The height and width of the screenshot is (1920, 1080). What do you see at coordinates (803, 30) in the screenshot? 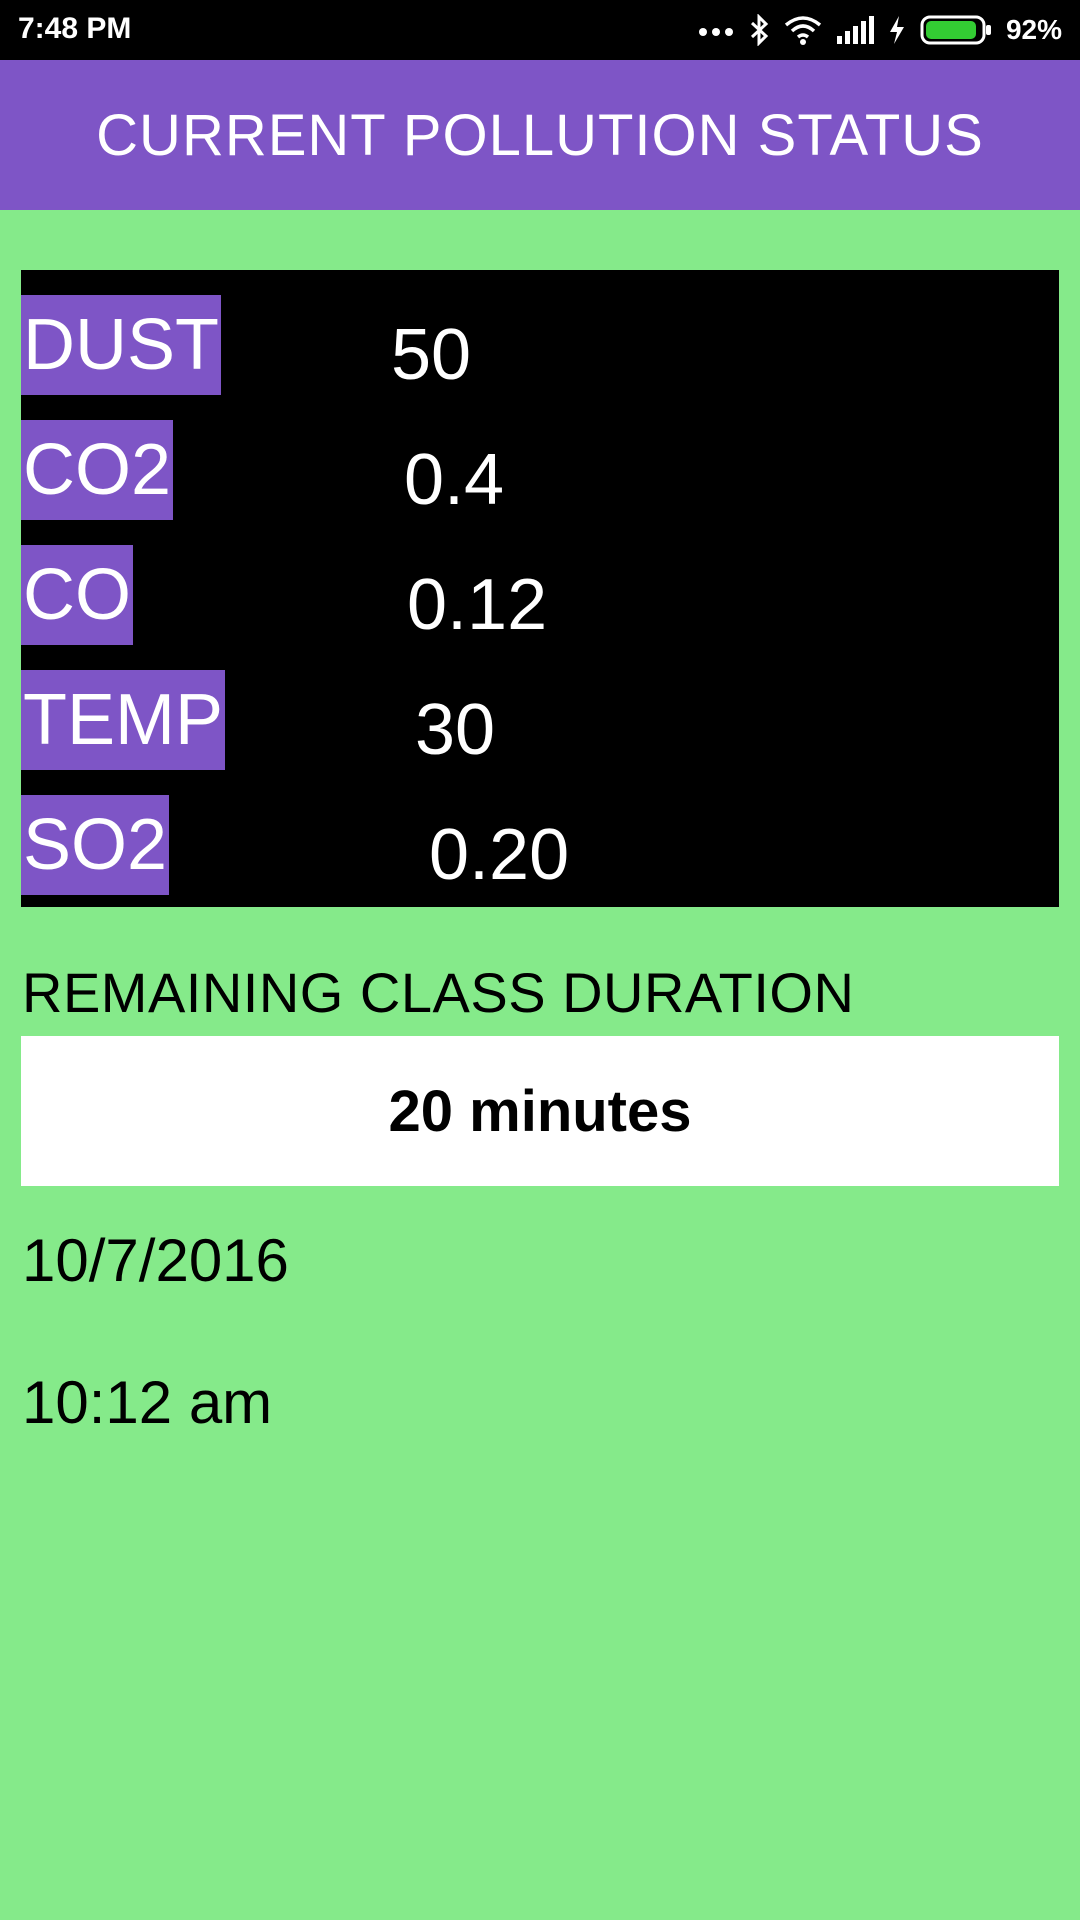
I see `wifi-icon` at bounding box center [803, 30].